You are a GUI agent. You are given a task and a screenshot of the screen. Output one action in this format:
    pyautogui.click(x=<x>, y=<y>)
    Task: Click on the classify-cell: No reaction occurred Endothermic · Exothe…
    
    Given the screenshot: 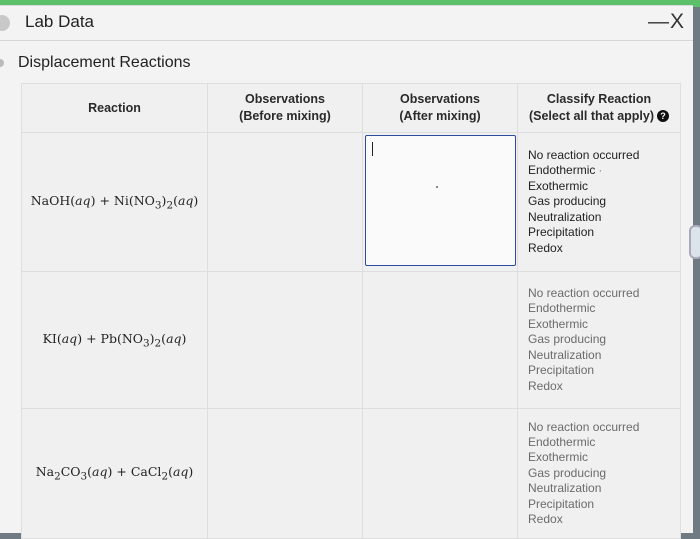 What is the action you would take?
    pyautogui.click(x=599, y=202)
    